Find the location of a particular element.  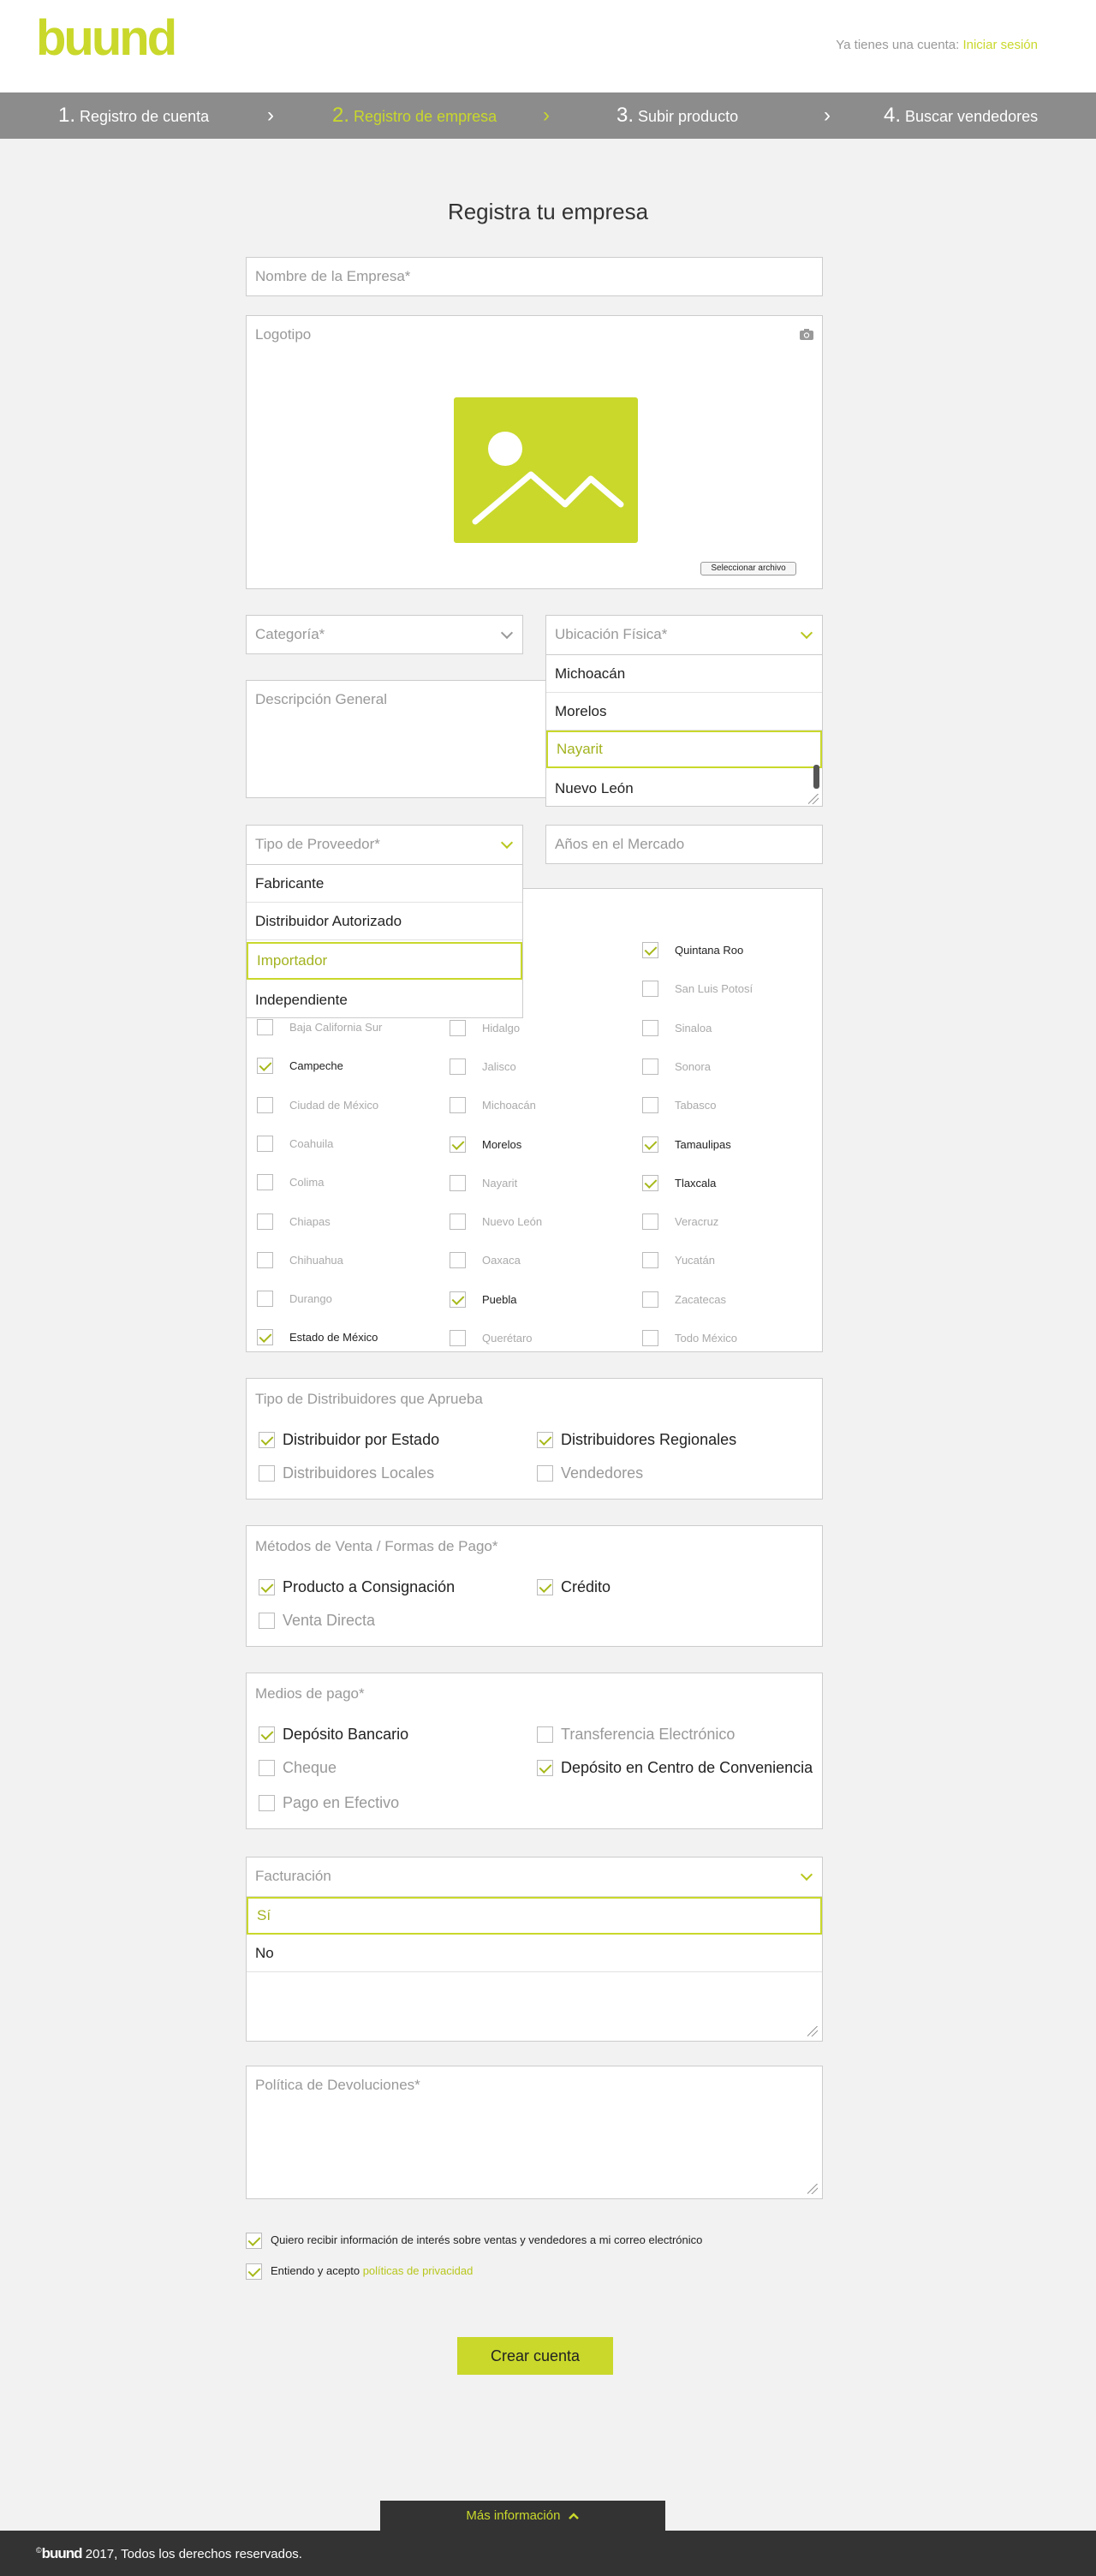

step-1: 1. Registro de cuenta is located at coordinates (133, 116).